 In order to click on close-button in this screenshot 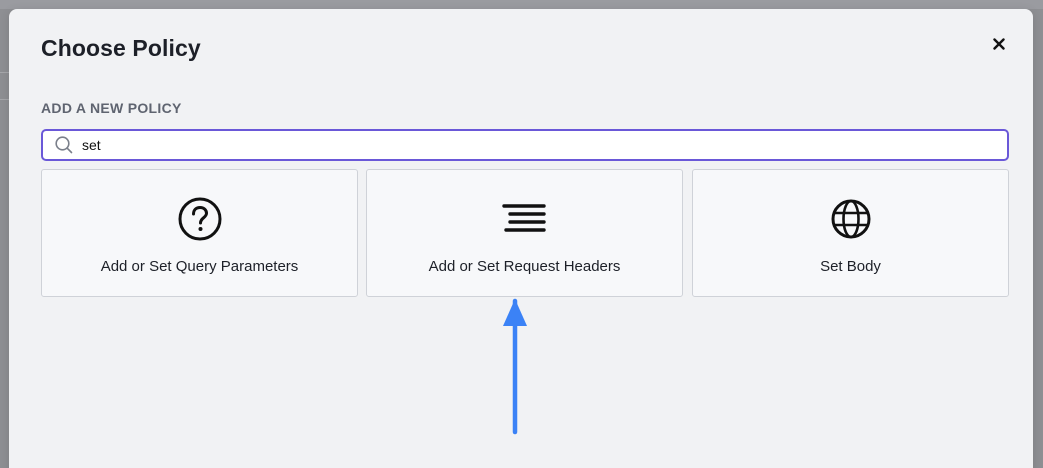, I will do `click(999, 44)`.